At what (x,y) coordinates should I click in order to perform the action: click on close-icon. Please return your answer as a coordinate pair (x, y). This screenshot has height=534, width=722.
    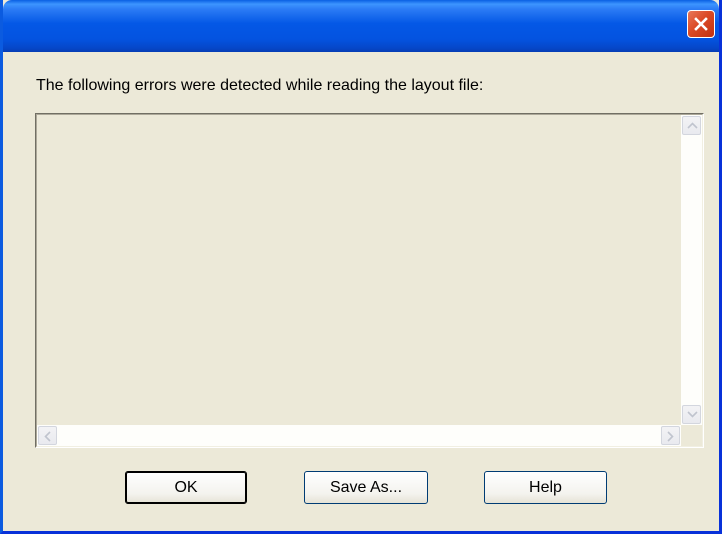
    Looking at the image, I should click on (701, 24).